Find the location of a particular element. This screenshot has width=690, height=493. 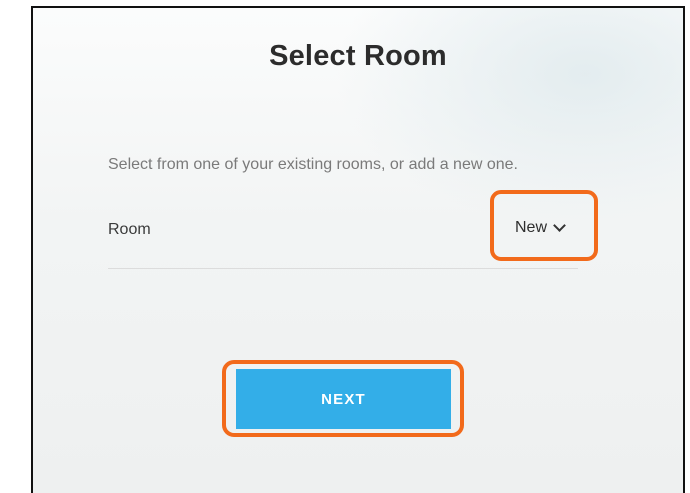

field-divider is located at coordinates (343, 268).